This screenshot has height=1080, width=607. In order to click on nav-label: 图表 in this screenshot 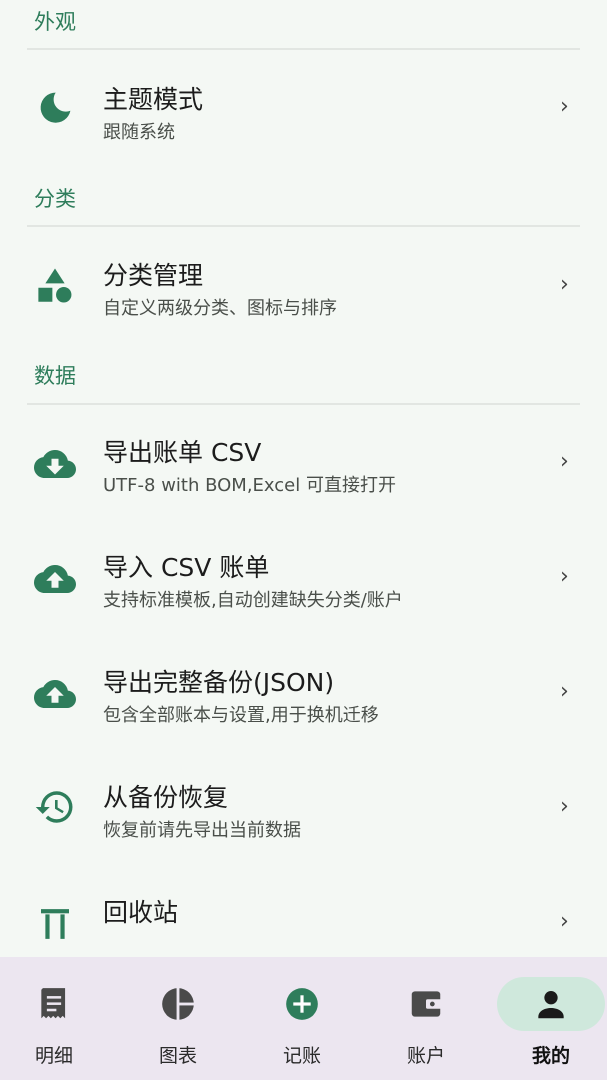, I will do `click(177, 1056)`.